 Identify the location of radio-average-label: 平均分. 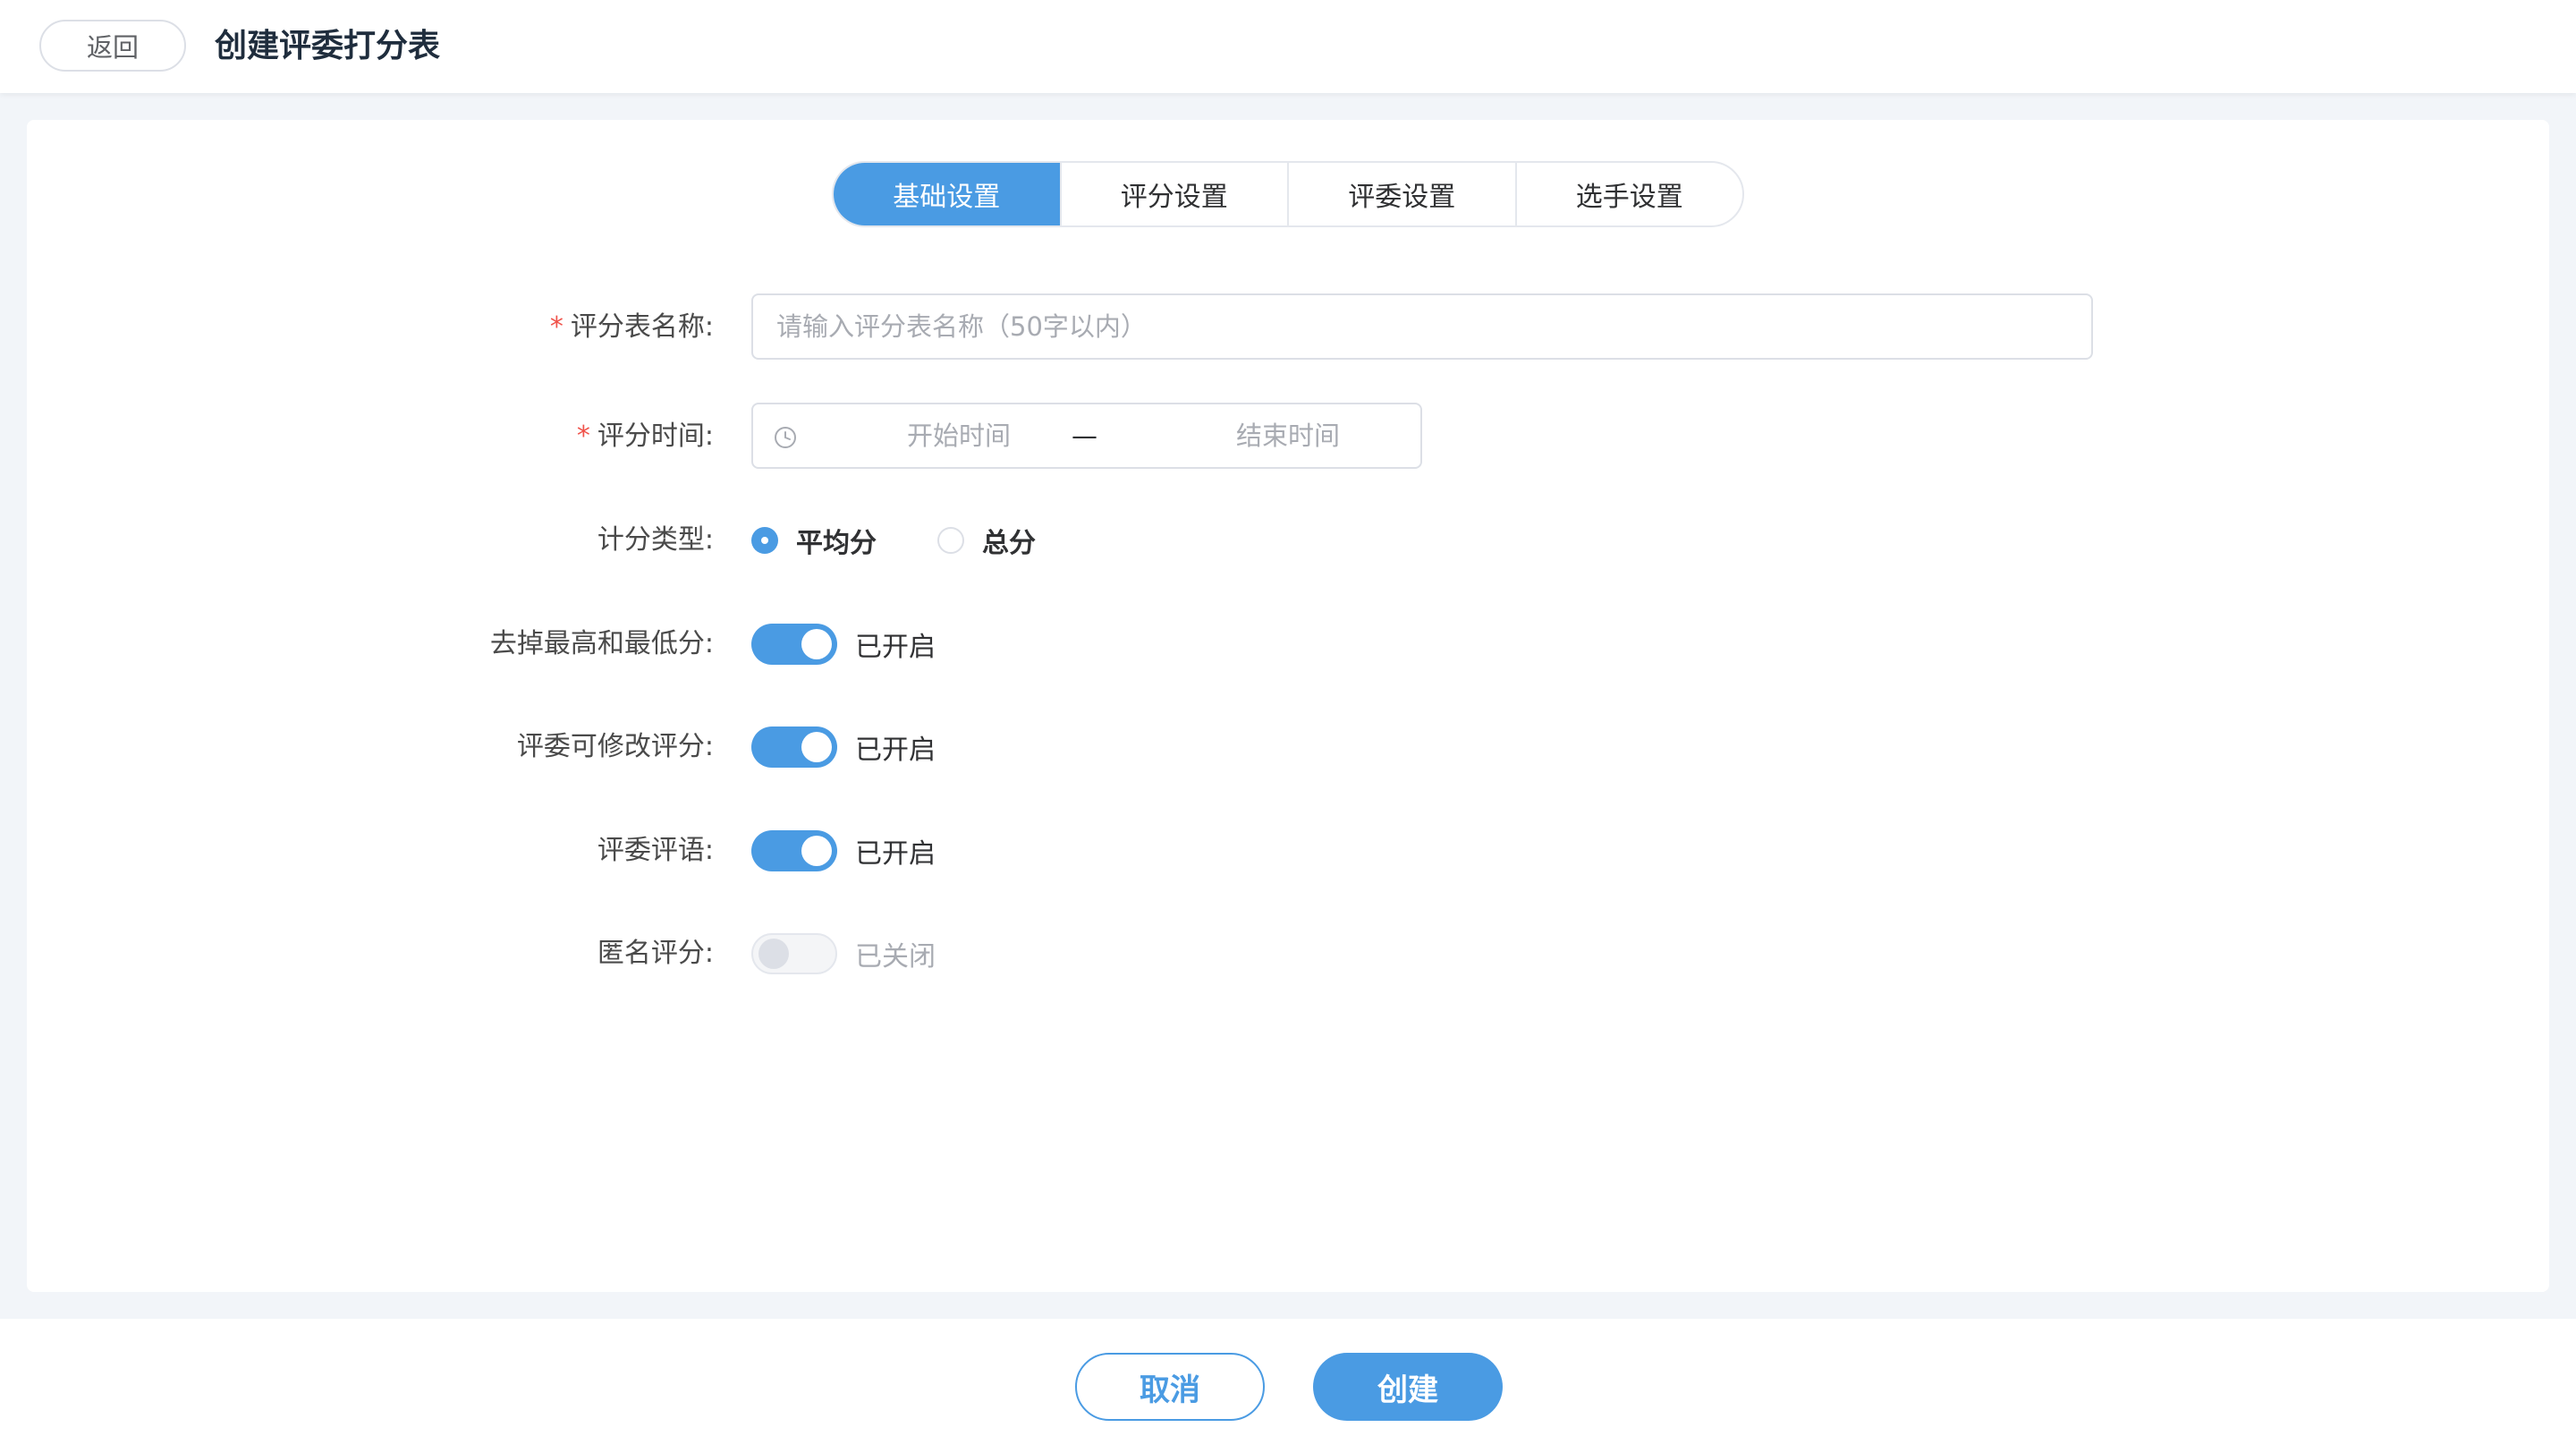
(836, 543).